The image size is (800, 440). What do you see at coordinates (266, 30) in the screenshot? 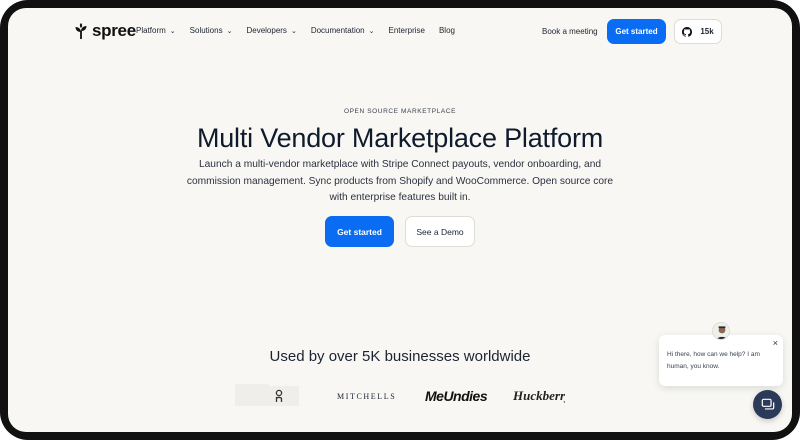
I see `nav-item-label: Developers` at bounding box center [266, 30].